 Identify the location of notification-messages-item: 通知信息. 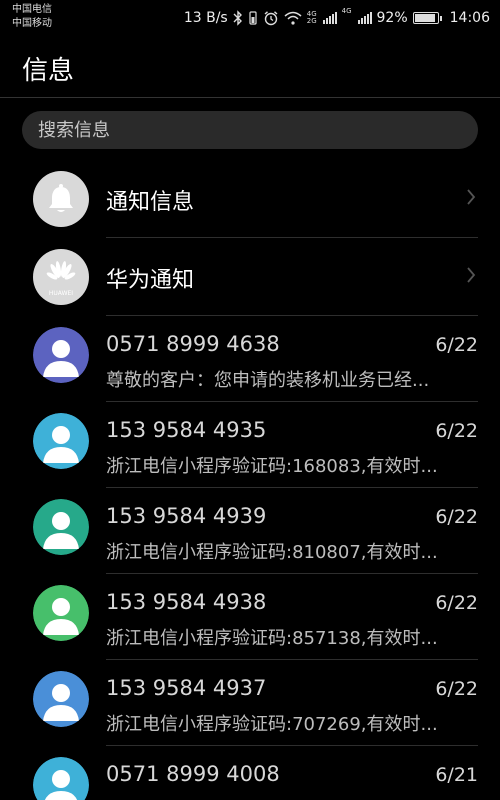
(250, 199).